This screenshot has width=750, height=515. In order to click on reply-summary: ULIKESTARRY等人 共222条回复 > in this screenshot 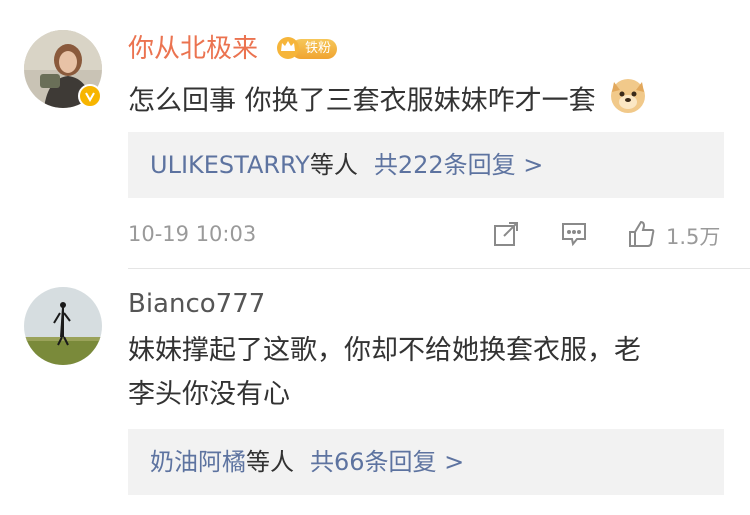, I will do `click(426, 165)`.